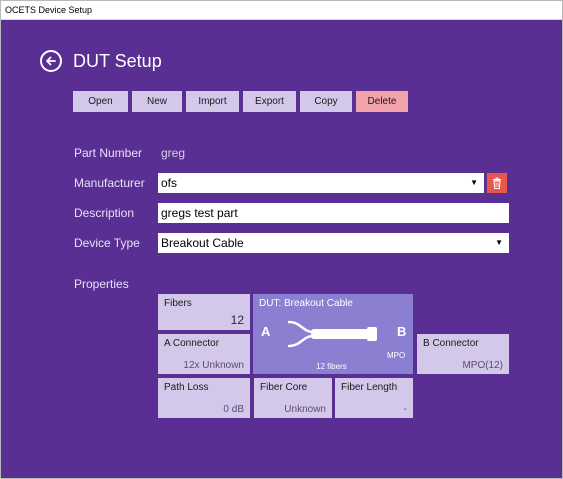  What do you see at coordinates (101, 284) in the screenshot?
I see `properties-label: Properties` at bounding box center [101, 284].